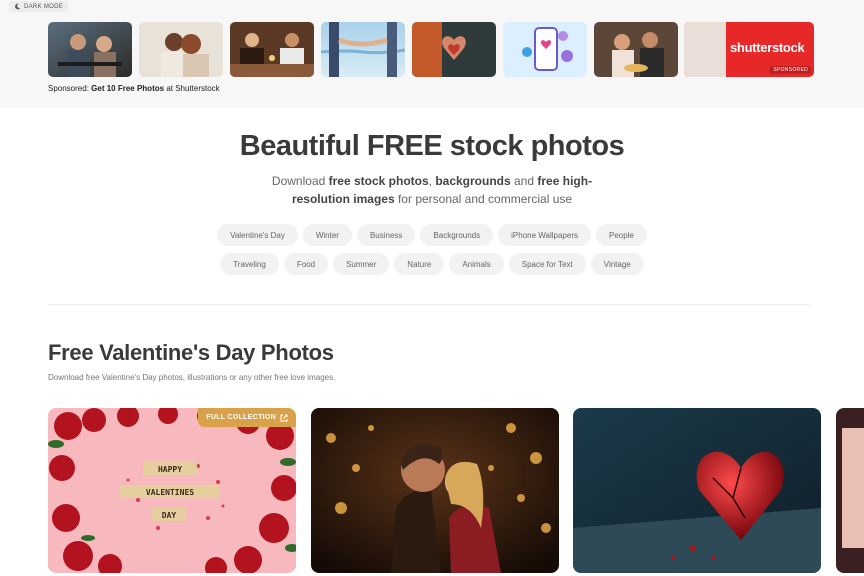 Image resolution: width=864 pixels, height=576 pixels. Describe the element at coordinates (18, 6) in the screenshot. I see `moon-icon` at that location.